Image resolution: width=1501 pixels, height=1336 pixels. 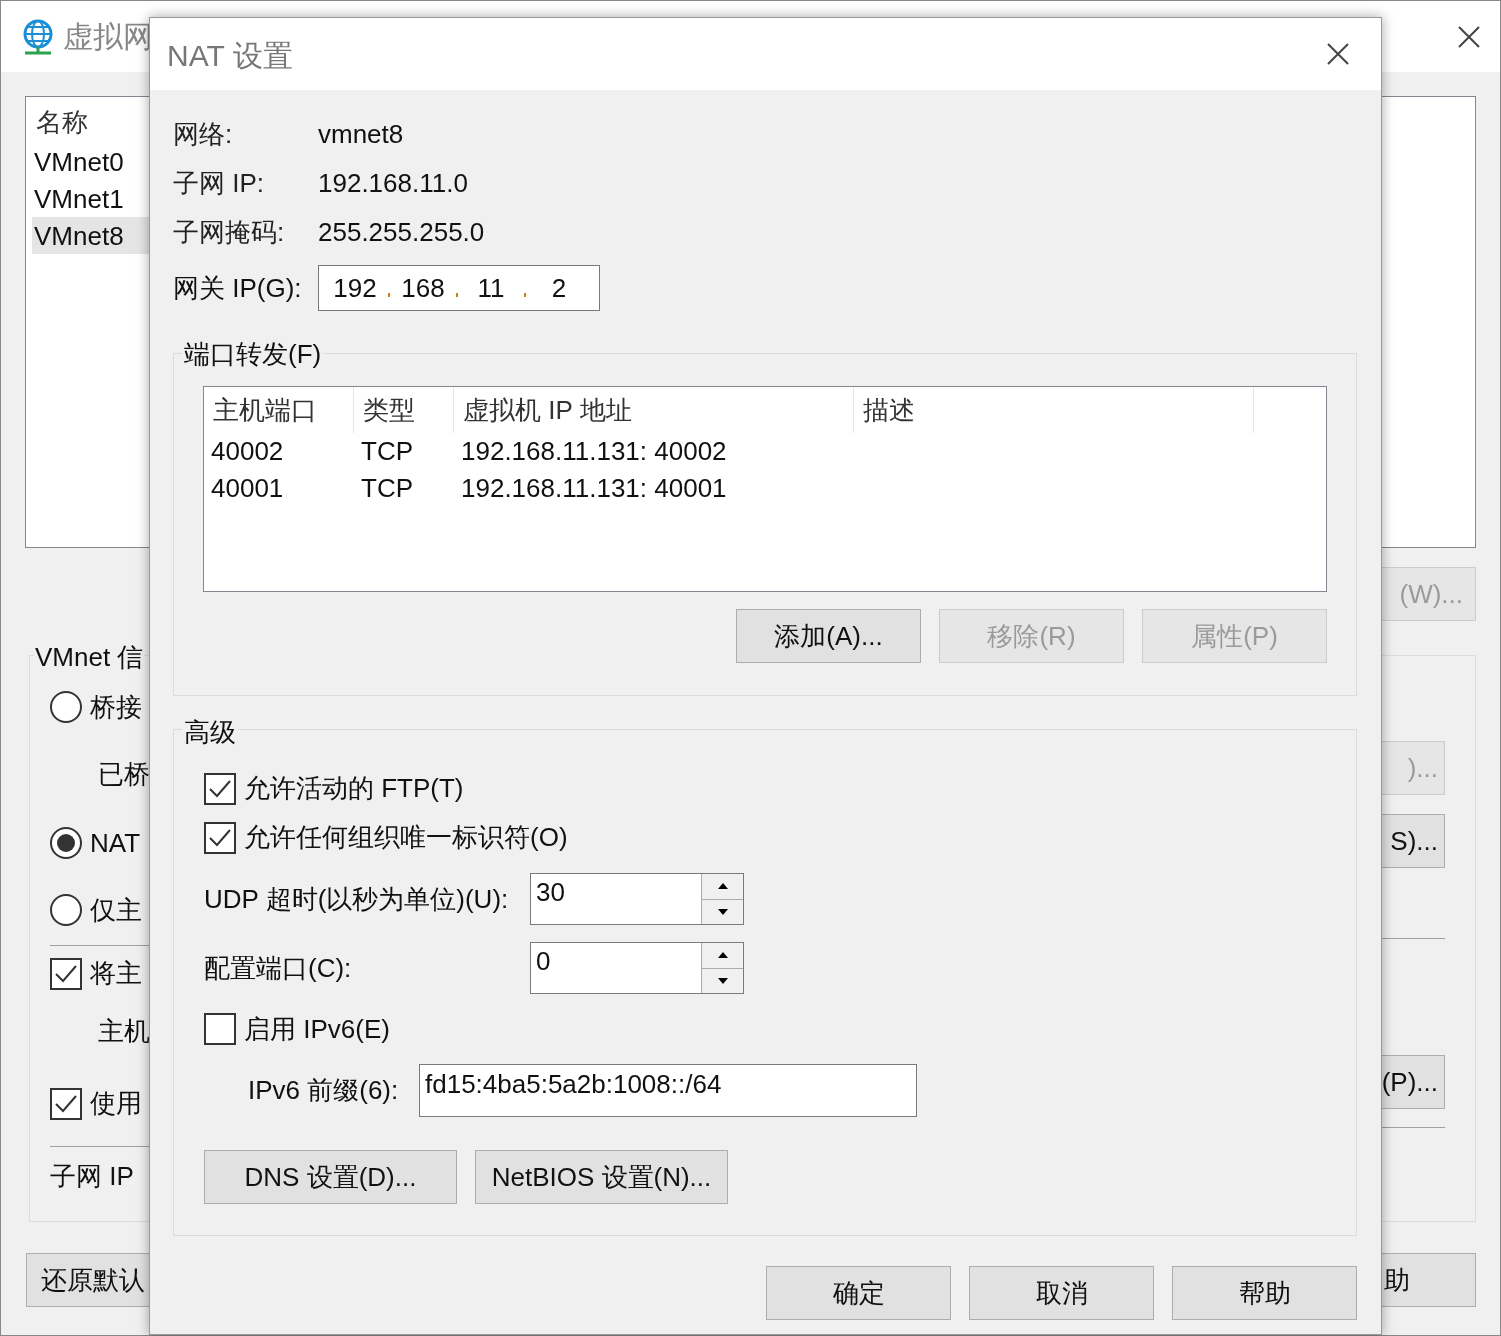 What do you see at coordinates (765, 451) in the screenshot?
I see `table-row: 40002 TCP 192.168.11.131: 40002` at bounding box center [765, 451].